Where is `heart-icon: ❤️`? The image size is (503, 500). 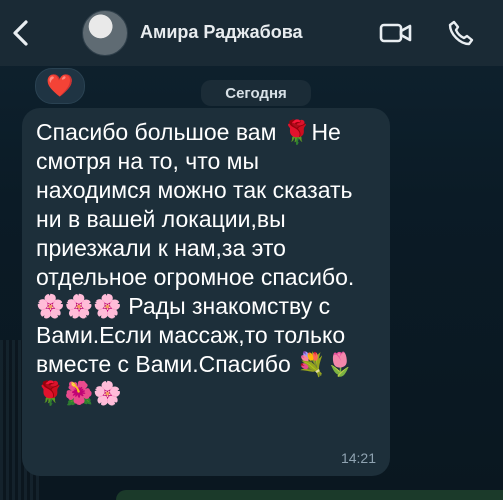 heart-icon: ❤️ is located at coordinates (60, 85).